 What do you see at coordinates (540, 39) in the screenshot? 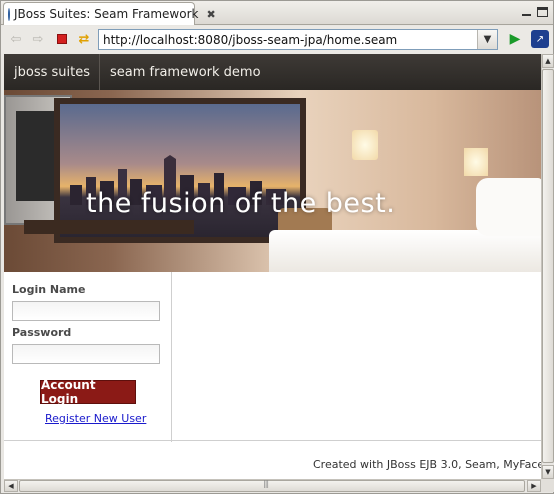
I see `open-external-icon: ↗` at bounding box center [540, 39].